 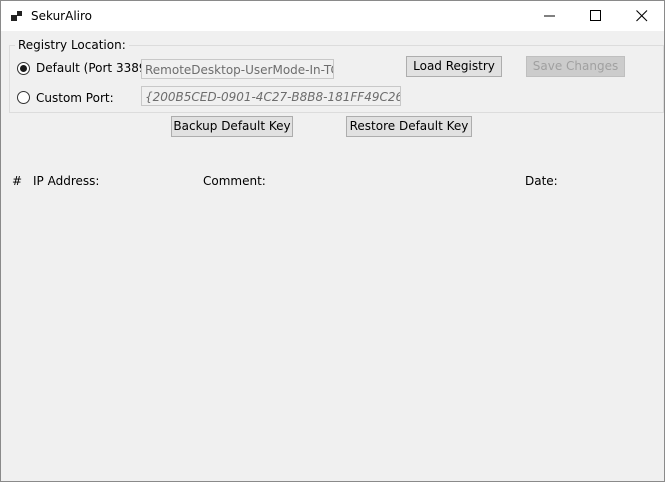 I want to click on custom-registry-key-field: {200B5CED-0901-4C27-B8B8-181FF49C26A9}, so click(x=271, y=96).